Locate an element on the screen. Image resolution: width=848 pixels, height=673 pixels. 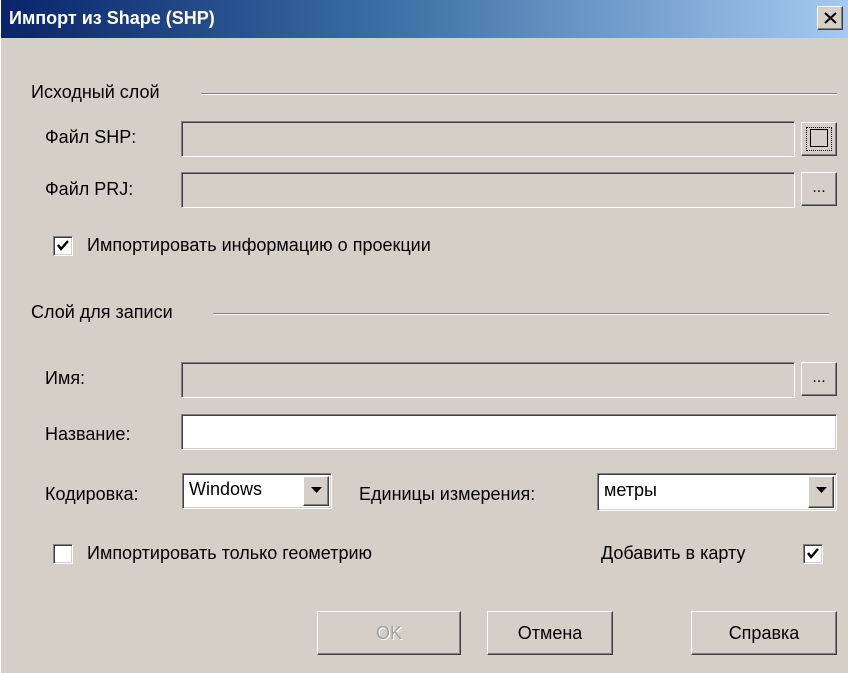
prj-file-label: Файл PRJ: is located at coordinates (89, 189).